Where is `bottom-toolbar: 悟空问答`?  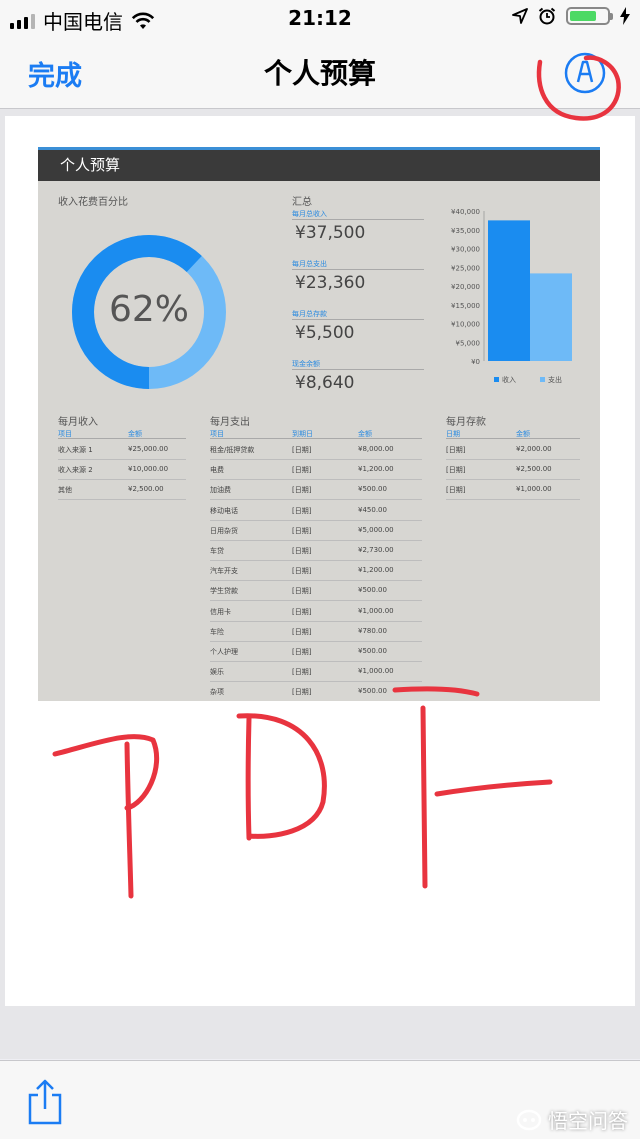 bottom-toolbar: 悟空问答 is located at coordinates (320, 1099).